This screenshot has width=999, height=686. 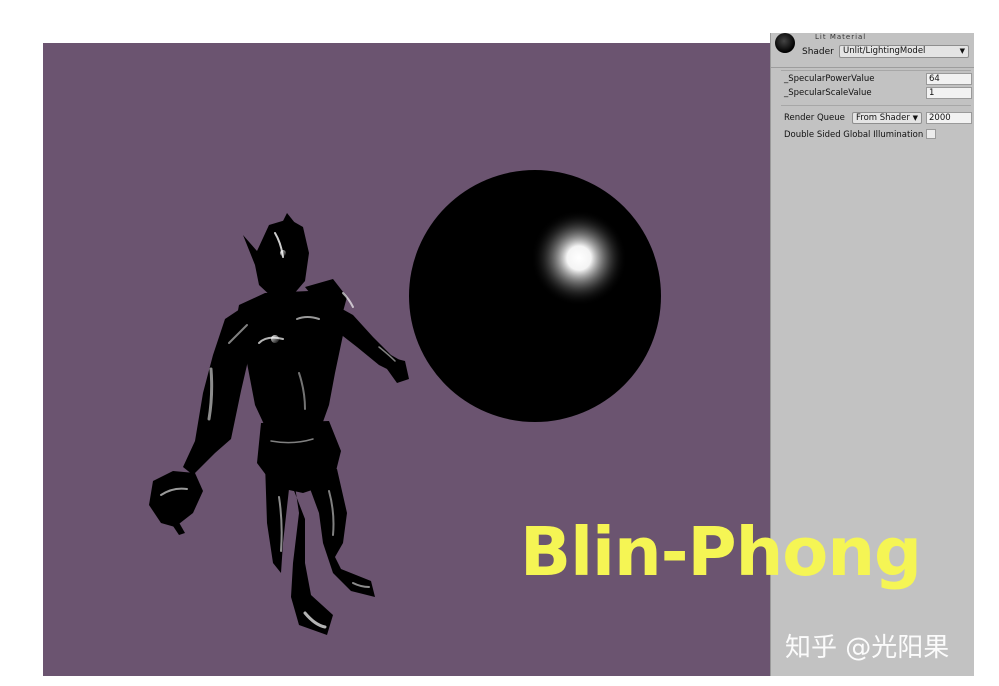 I want to click on sphere, so click(x=535, y=296).